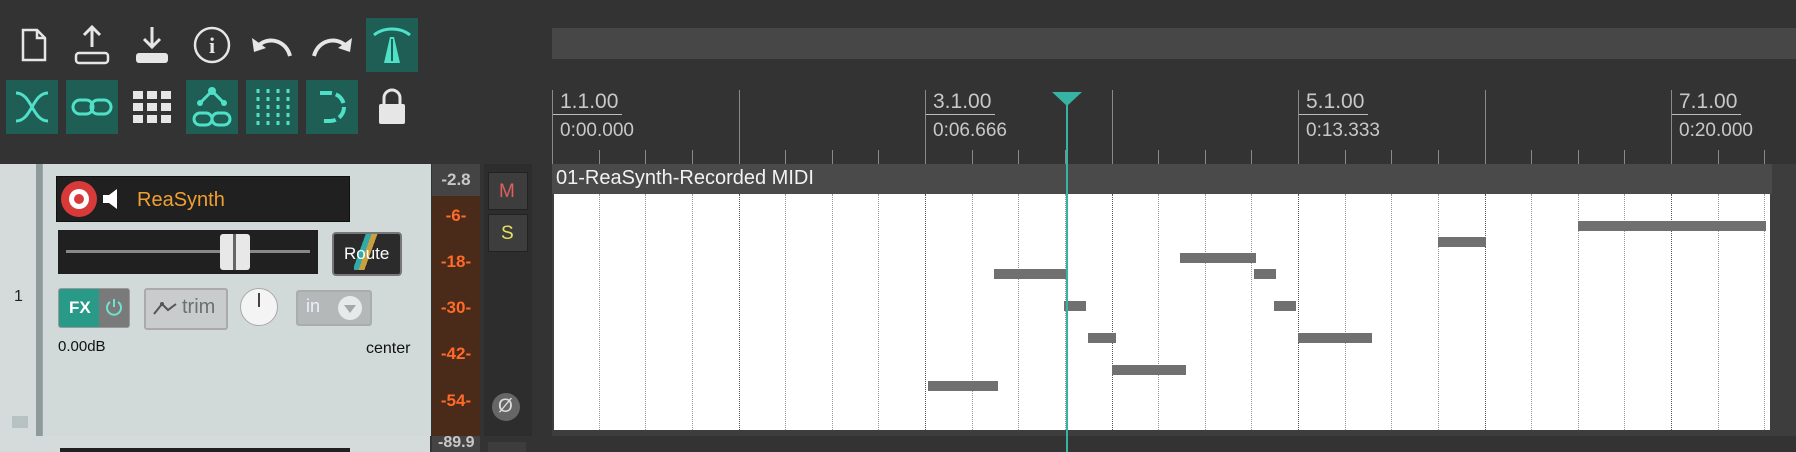  Describe the element at coordinates (20, 422) in the screenshot. I see `folder-icon` at that location.